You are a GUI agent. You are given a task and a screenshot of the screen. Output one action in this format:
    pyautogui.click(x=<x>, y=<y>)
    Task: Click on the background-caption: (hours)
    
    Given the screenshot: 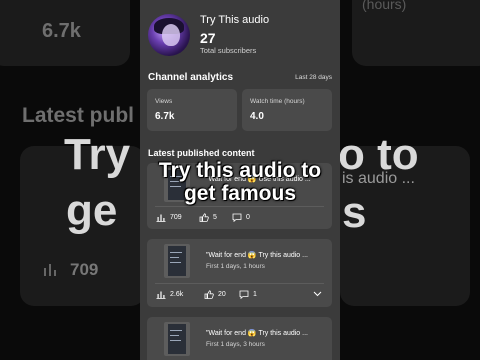 What is the action you would take?
    pyautogui.click(x=384, y=6)
    